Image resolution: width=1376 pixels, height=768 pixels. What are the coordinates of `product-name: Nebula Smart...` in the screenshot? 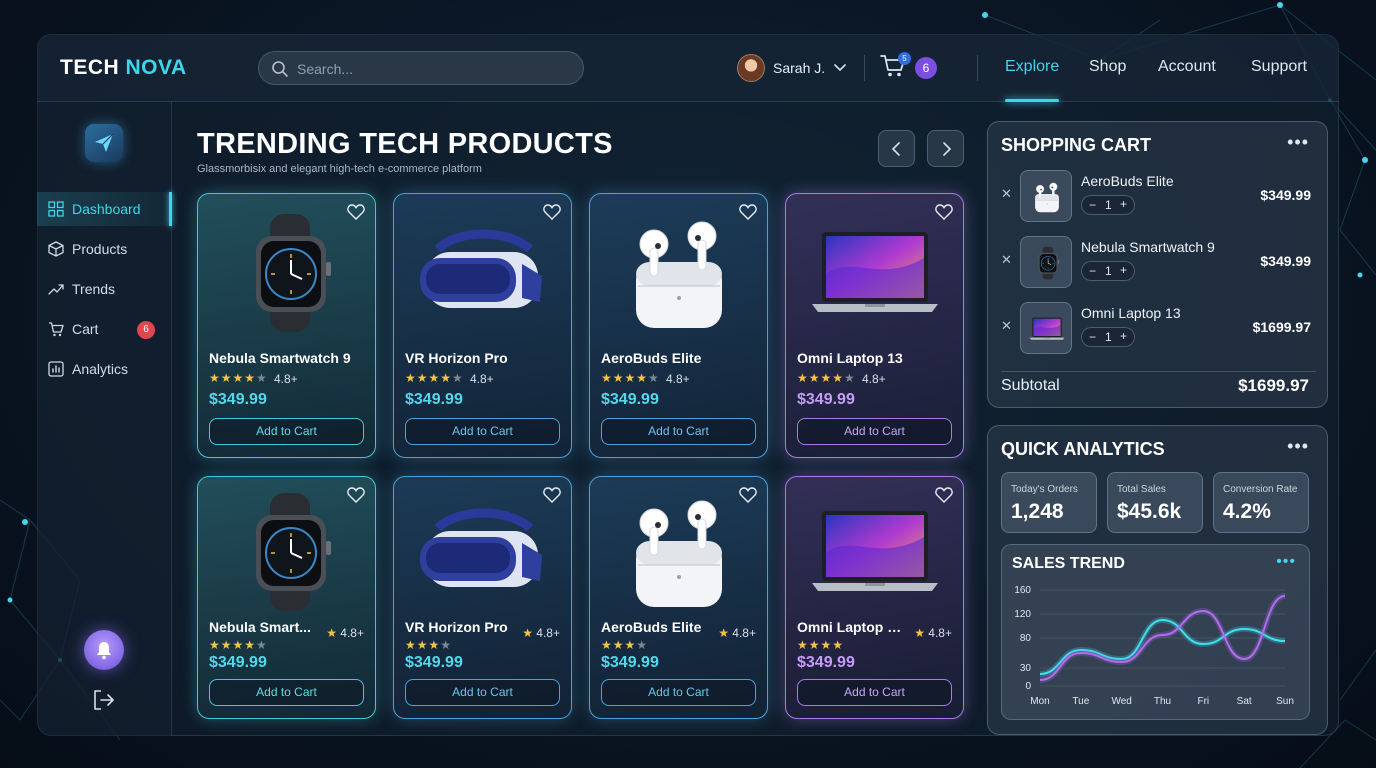 It's located at (260, 627).